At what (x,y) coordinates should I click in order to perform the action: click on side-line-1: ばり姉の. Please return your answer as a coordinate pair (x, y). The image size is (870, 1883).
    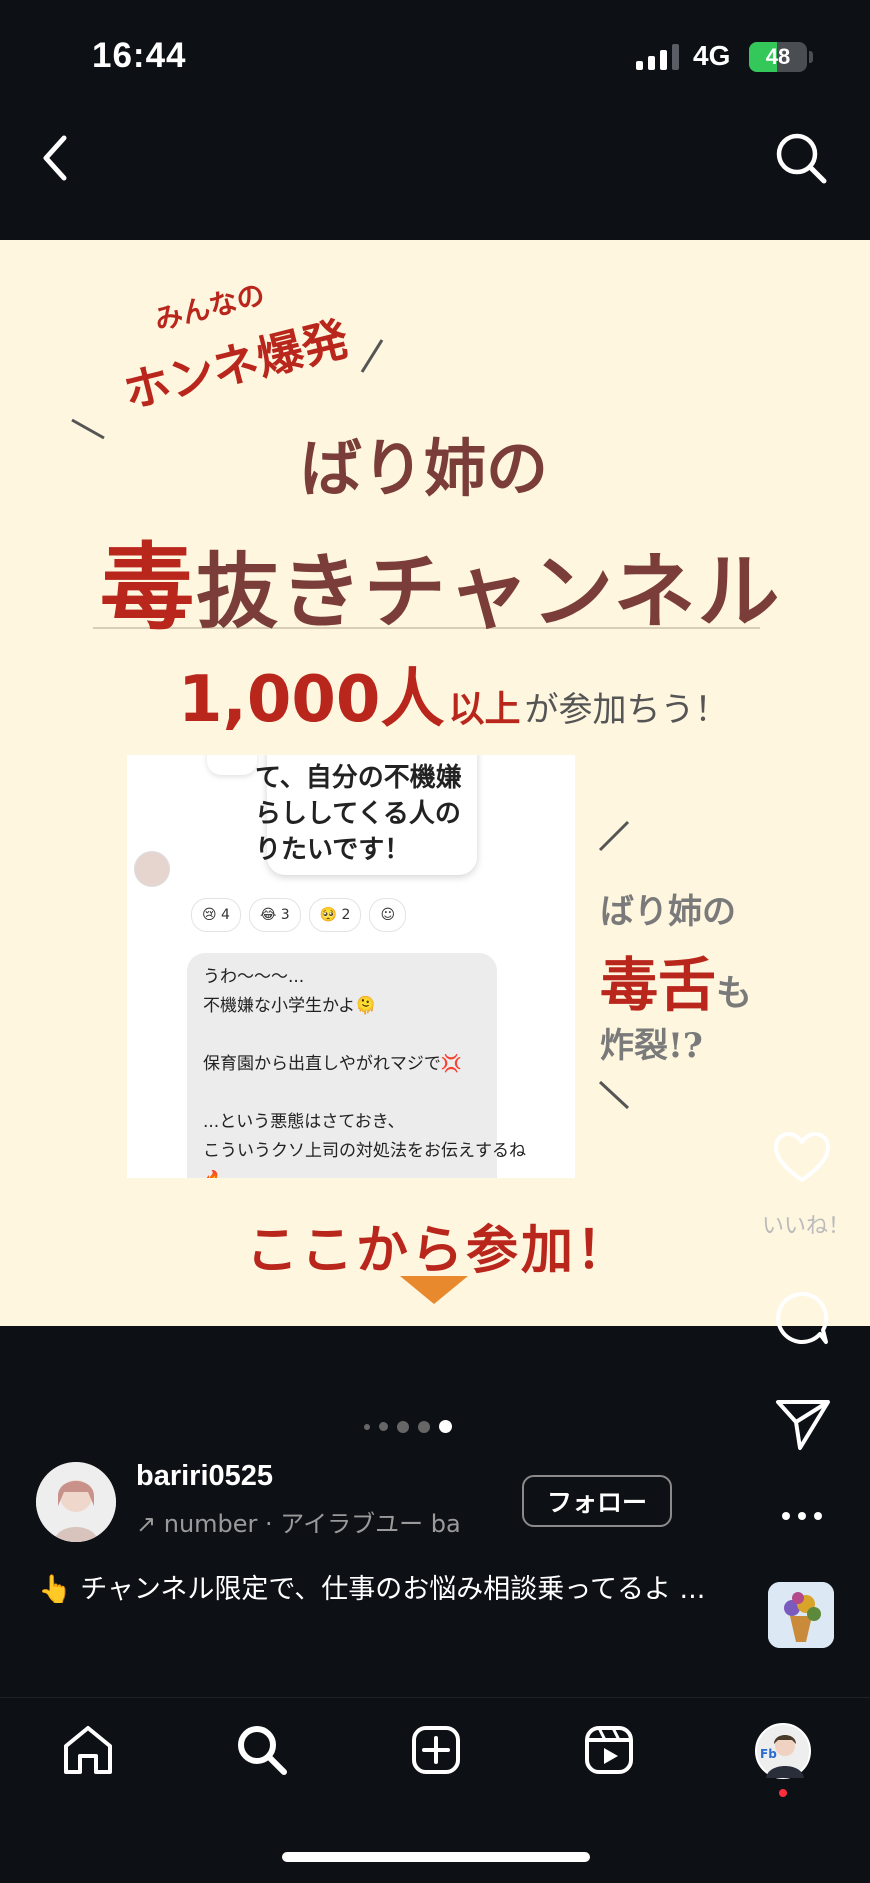
    Looking at the image, I should click on (668, 912).